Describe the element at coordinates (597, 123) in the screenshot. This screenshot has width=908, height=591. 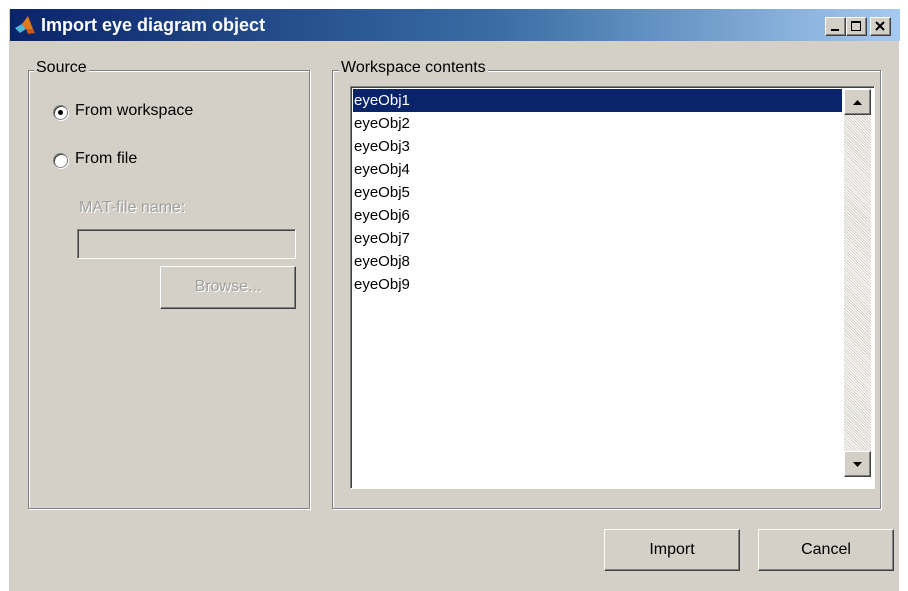
I see `list-item: eyeObj2` at that location.